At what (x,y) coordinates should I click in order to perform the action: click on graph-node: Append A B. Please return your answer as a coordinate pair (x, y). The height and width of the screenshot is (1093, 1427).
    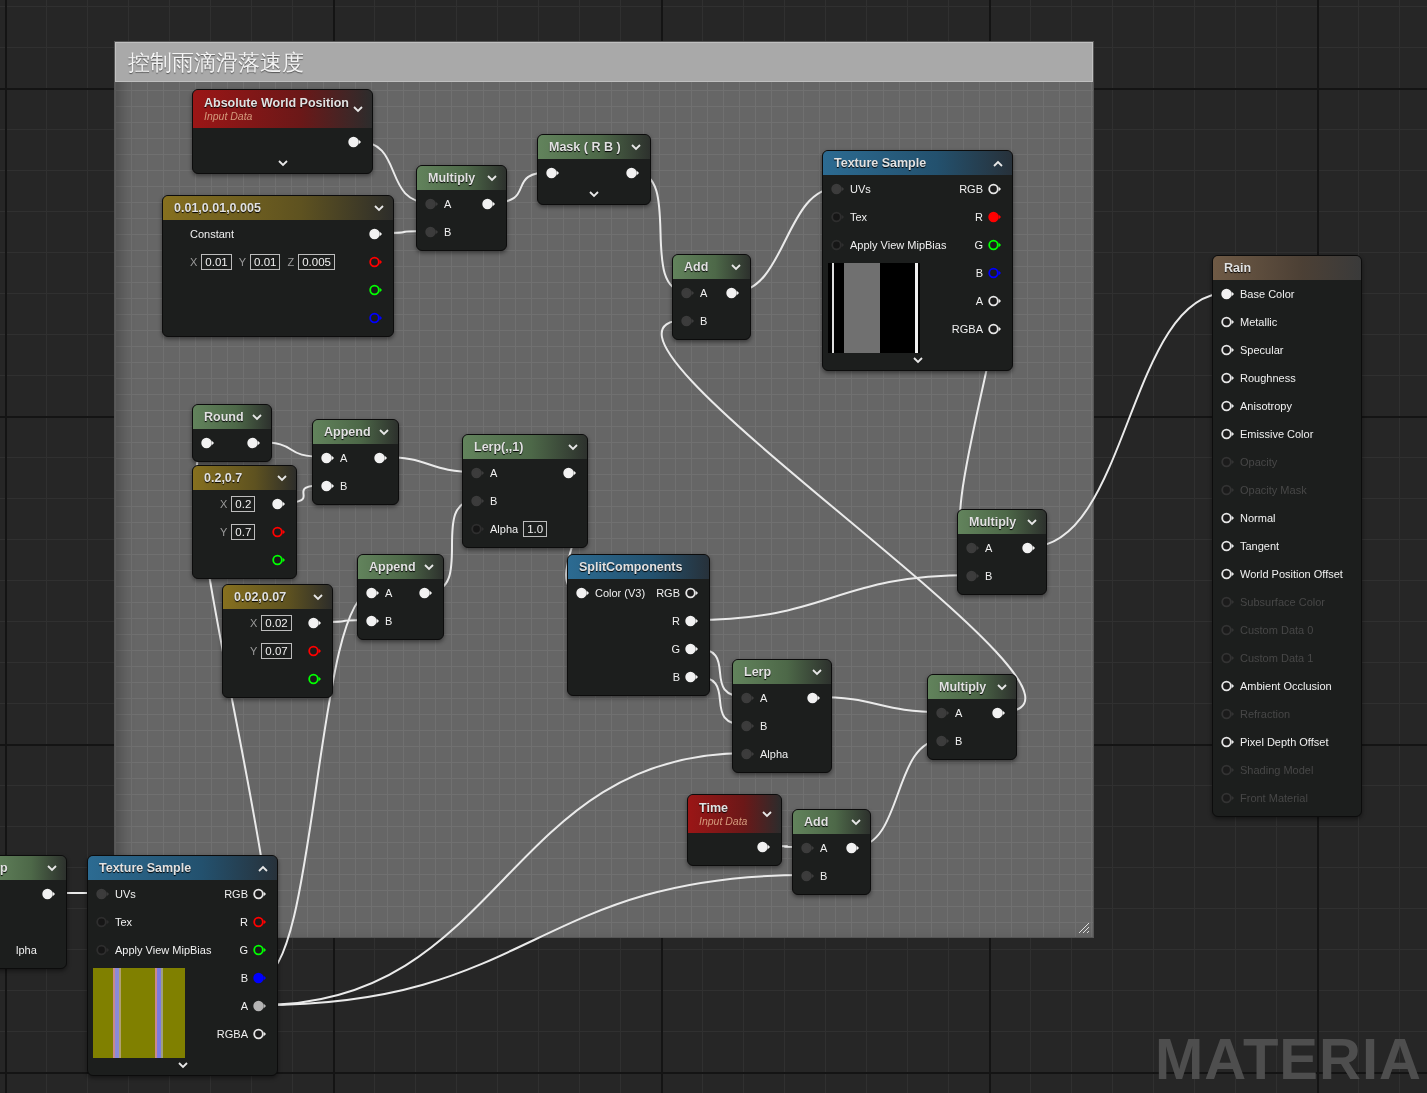
    Looking at the image, I should click on (355, 462).